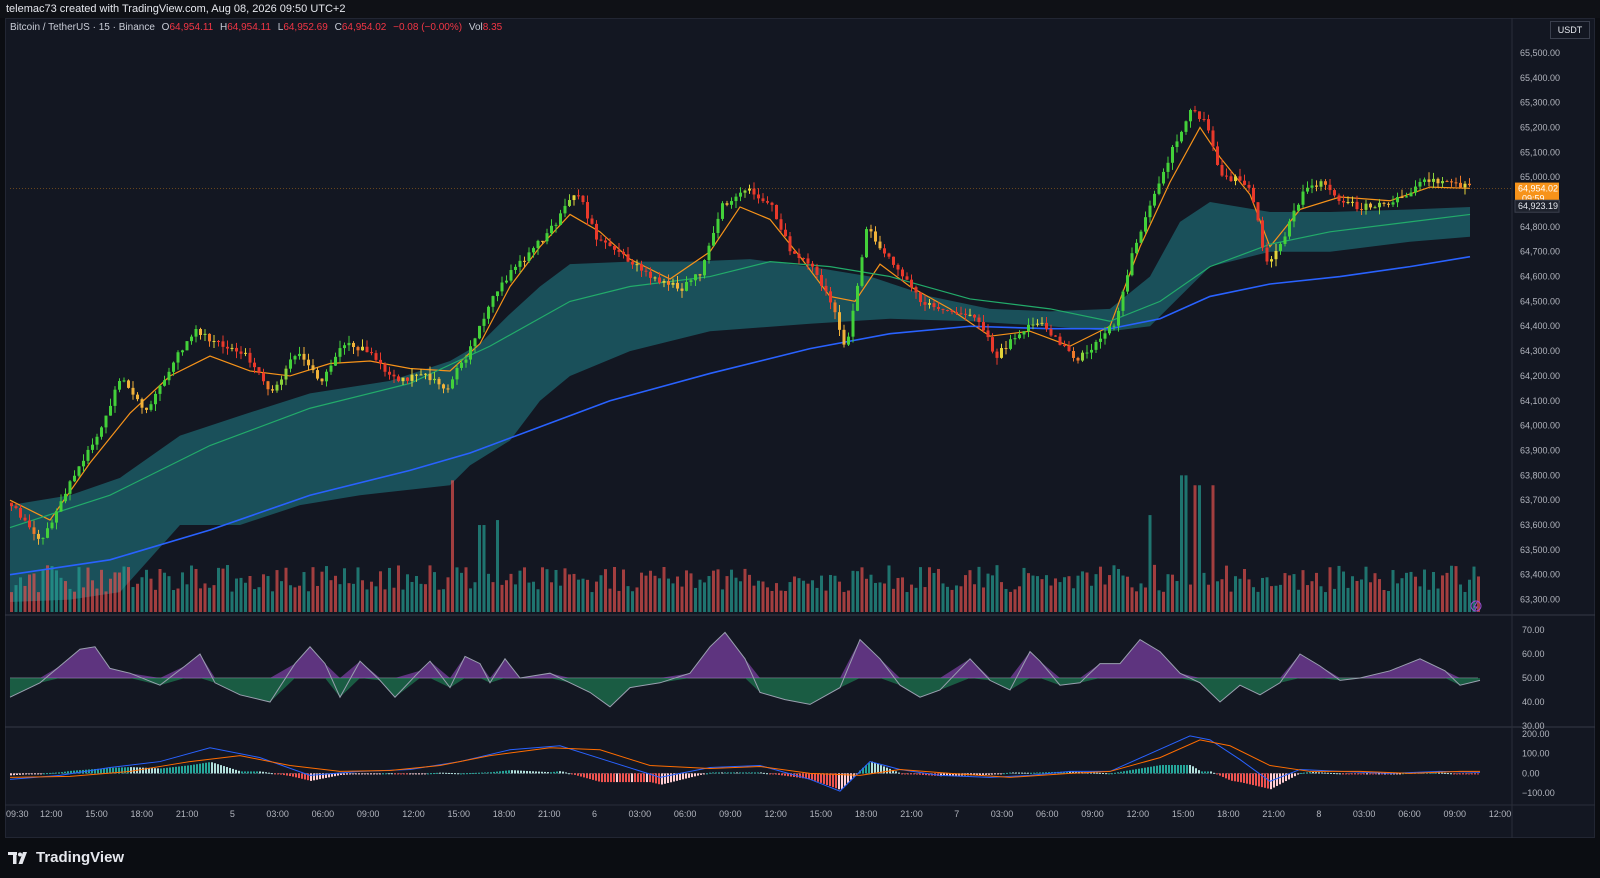  I want to click on symbol-name: Bitcoin / TetherUS · 15 · Binance, so click(82, 27).